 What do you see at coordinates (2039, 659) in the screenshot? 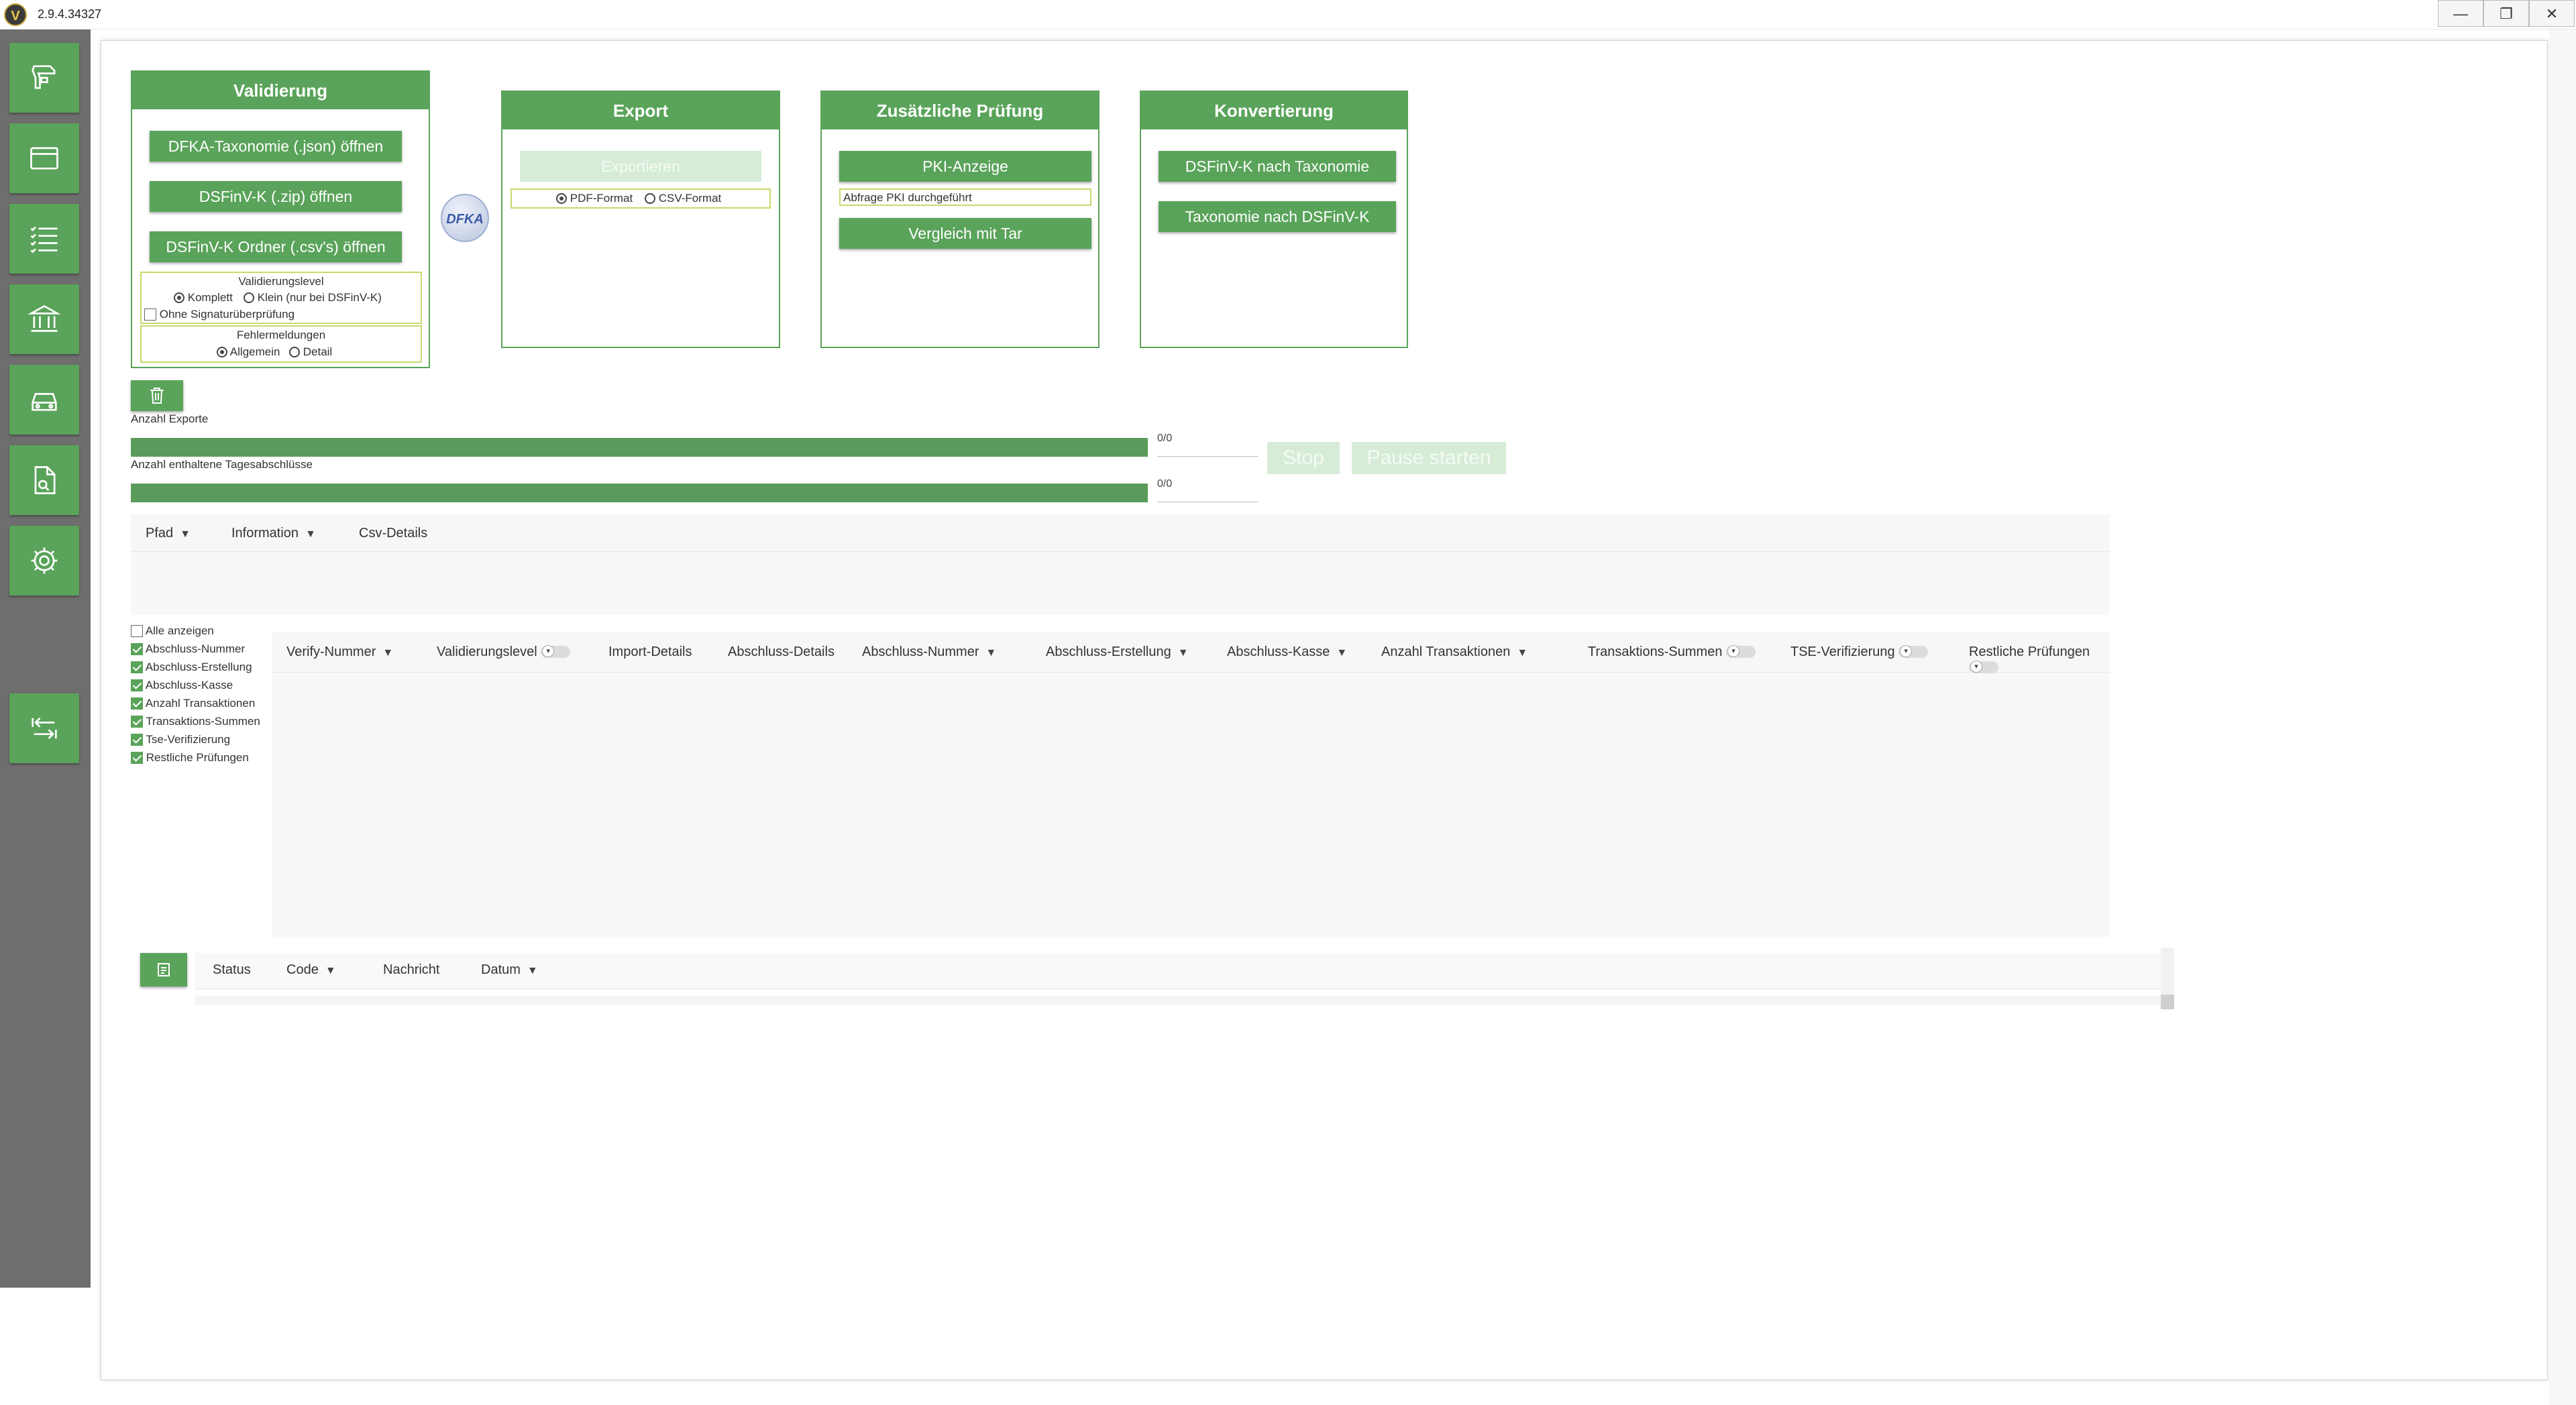
I see `col-restliche-pruefungen: Restliche Prüfungen` at bounding box center [2039, 659].